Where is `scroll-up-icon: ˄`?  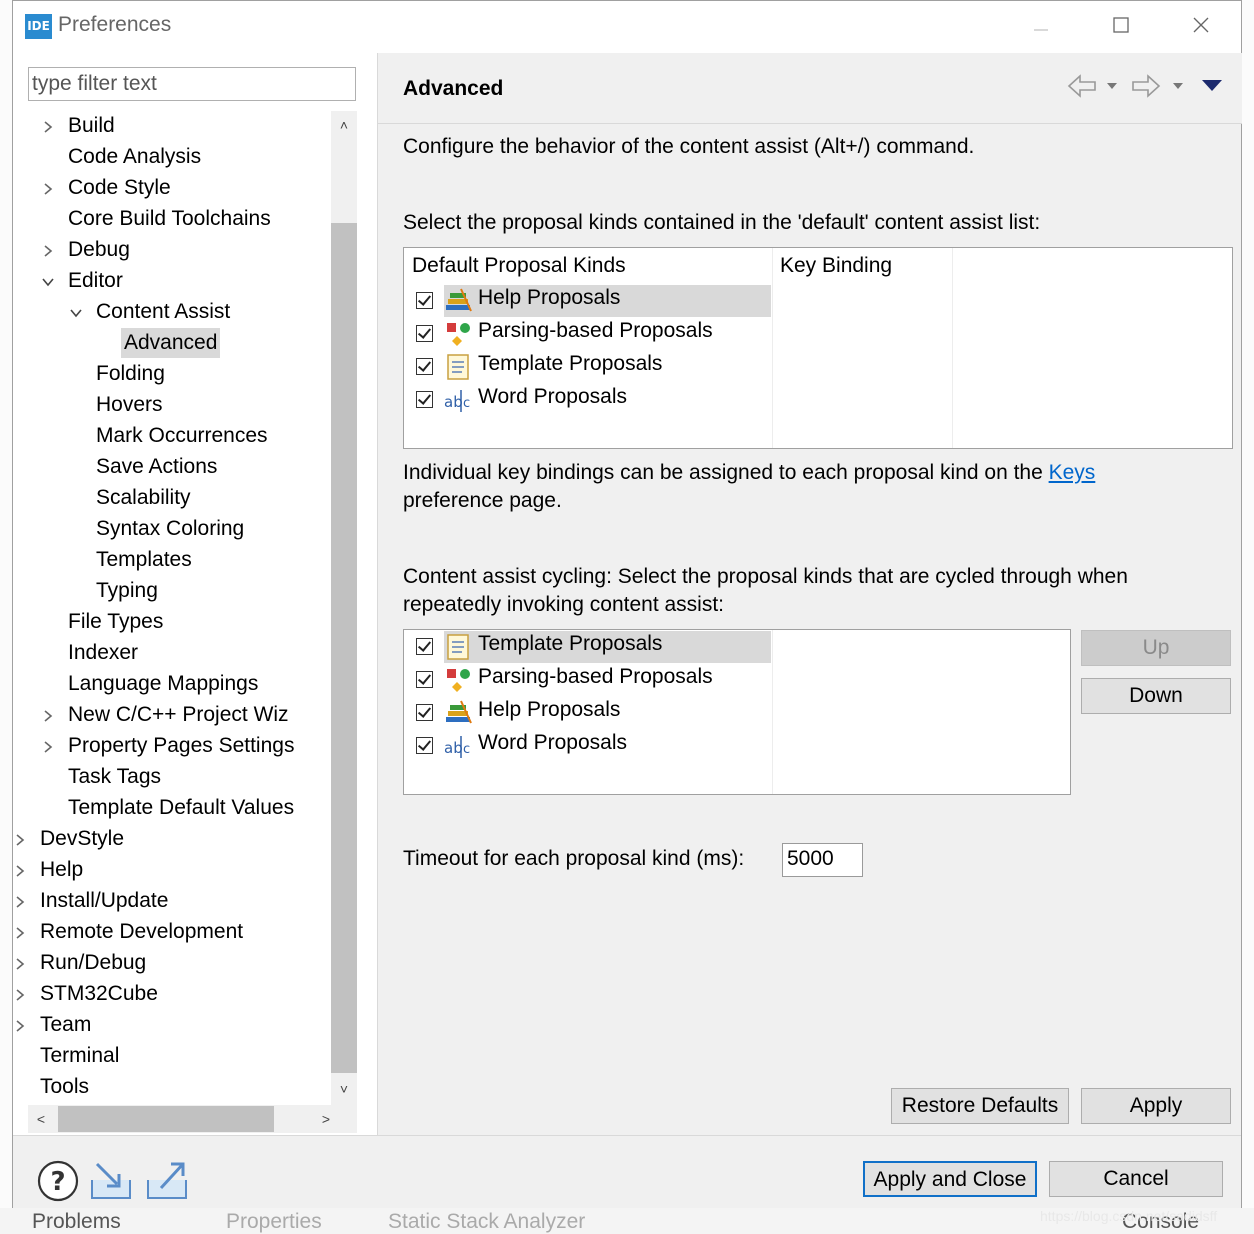
scroll-up-icon: ˄ is located at coordinates (344, 125).